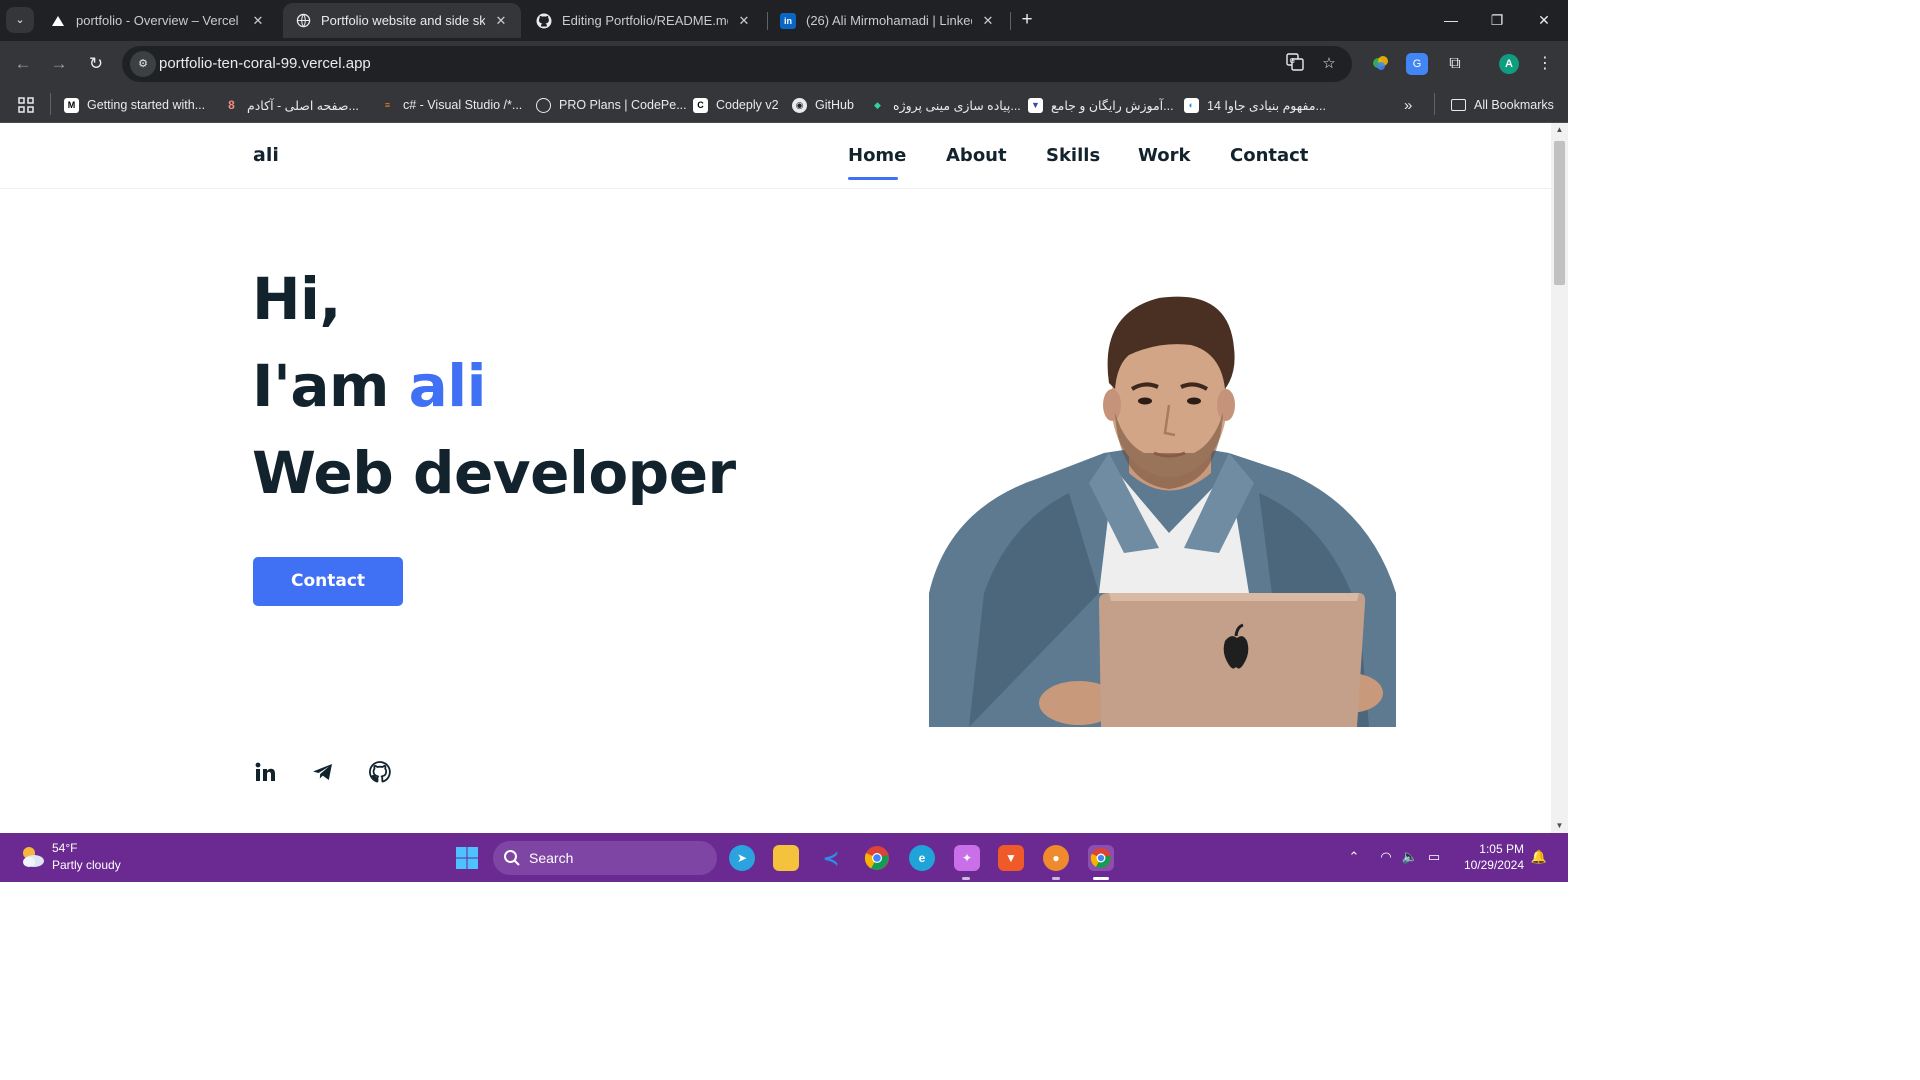 The height and width of the screenshot is (1080, 1920). Describe the element at coordinates (231, 105) in the screenshot. I see `academy-icon: 8` at that location.